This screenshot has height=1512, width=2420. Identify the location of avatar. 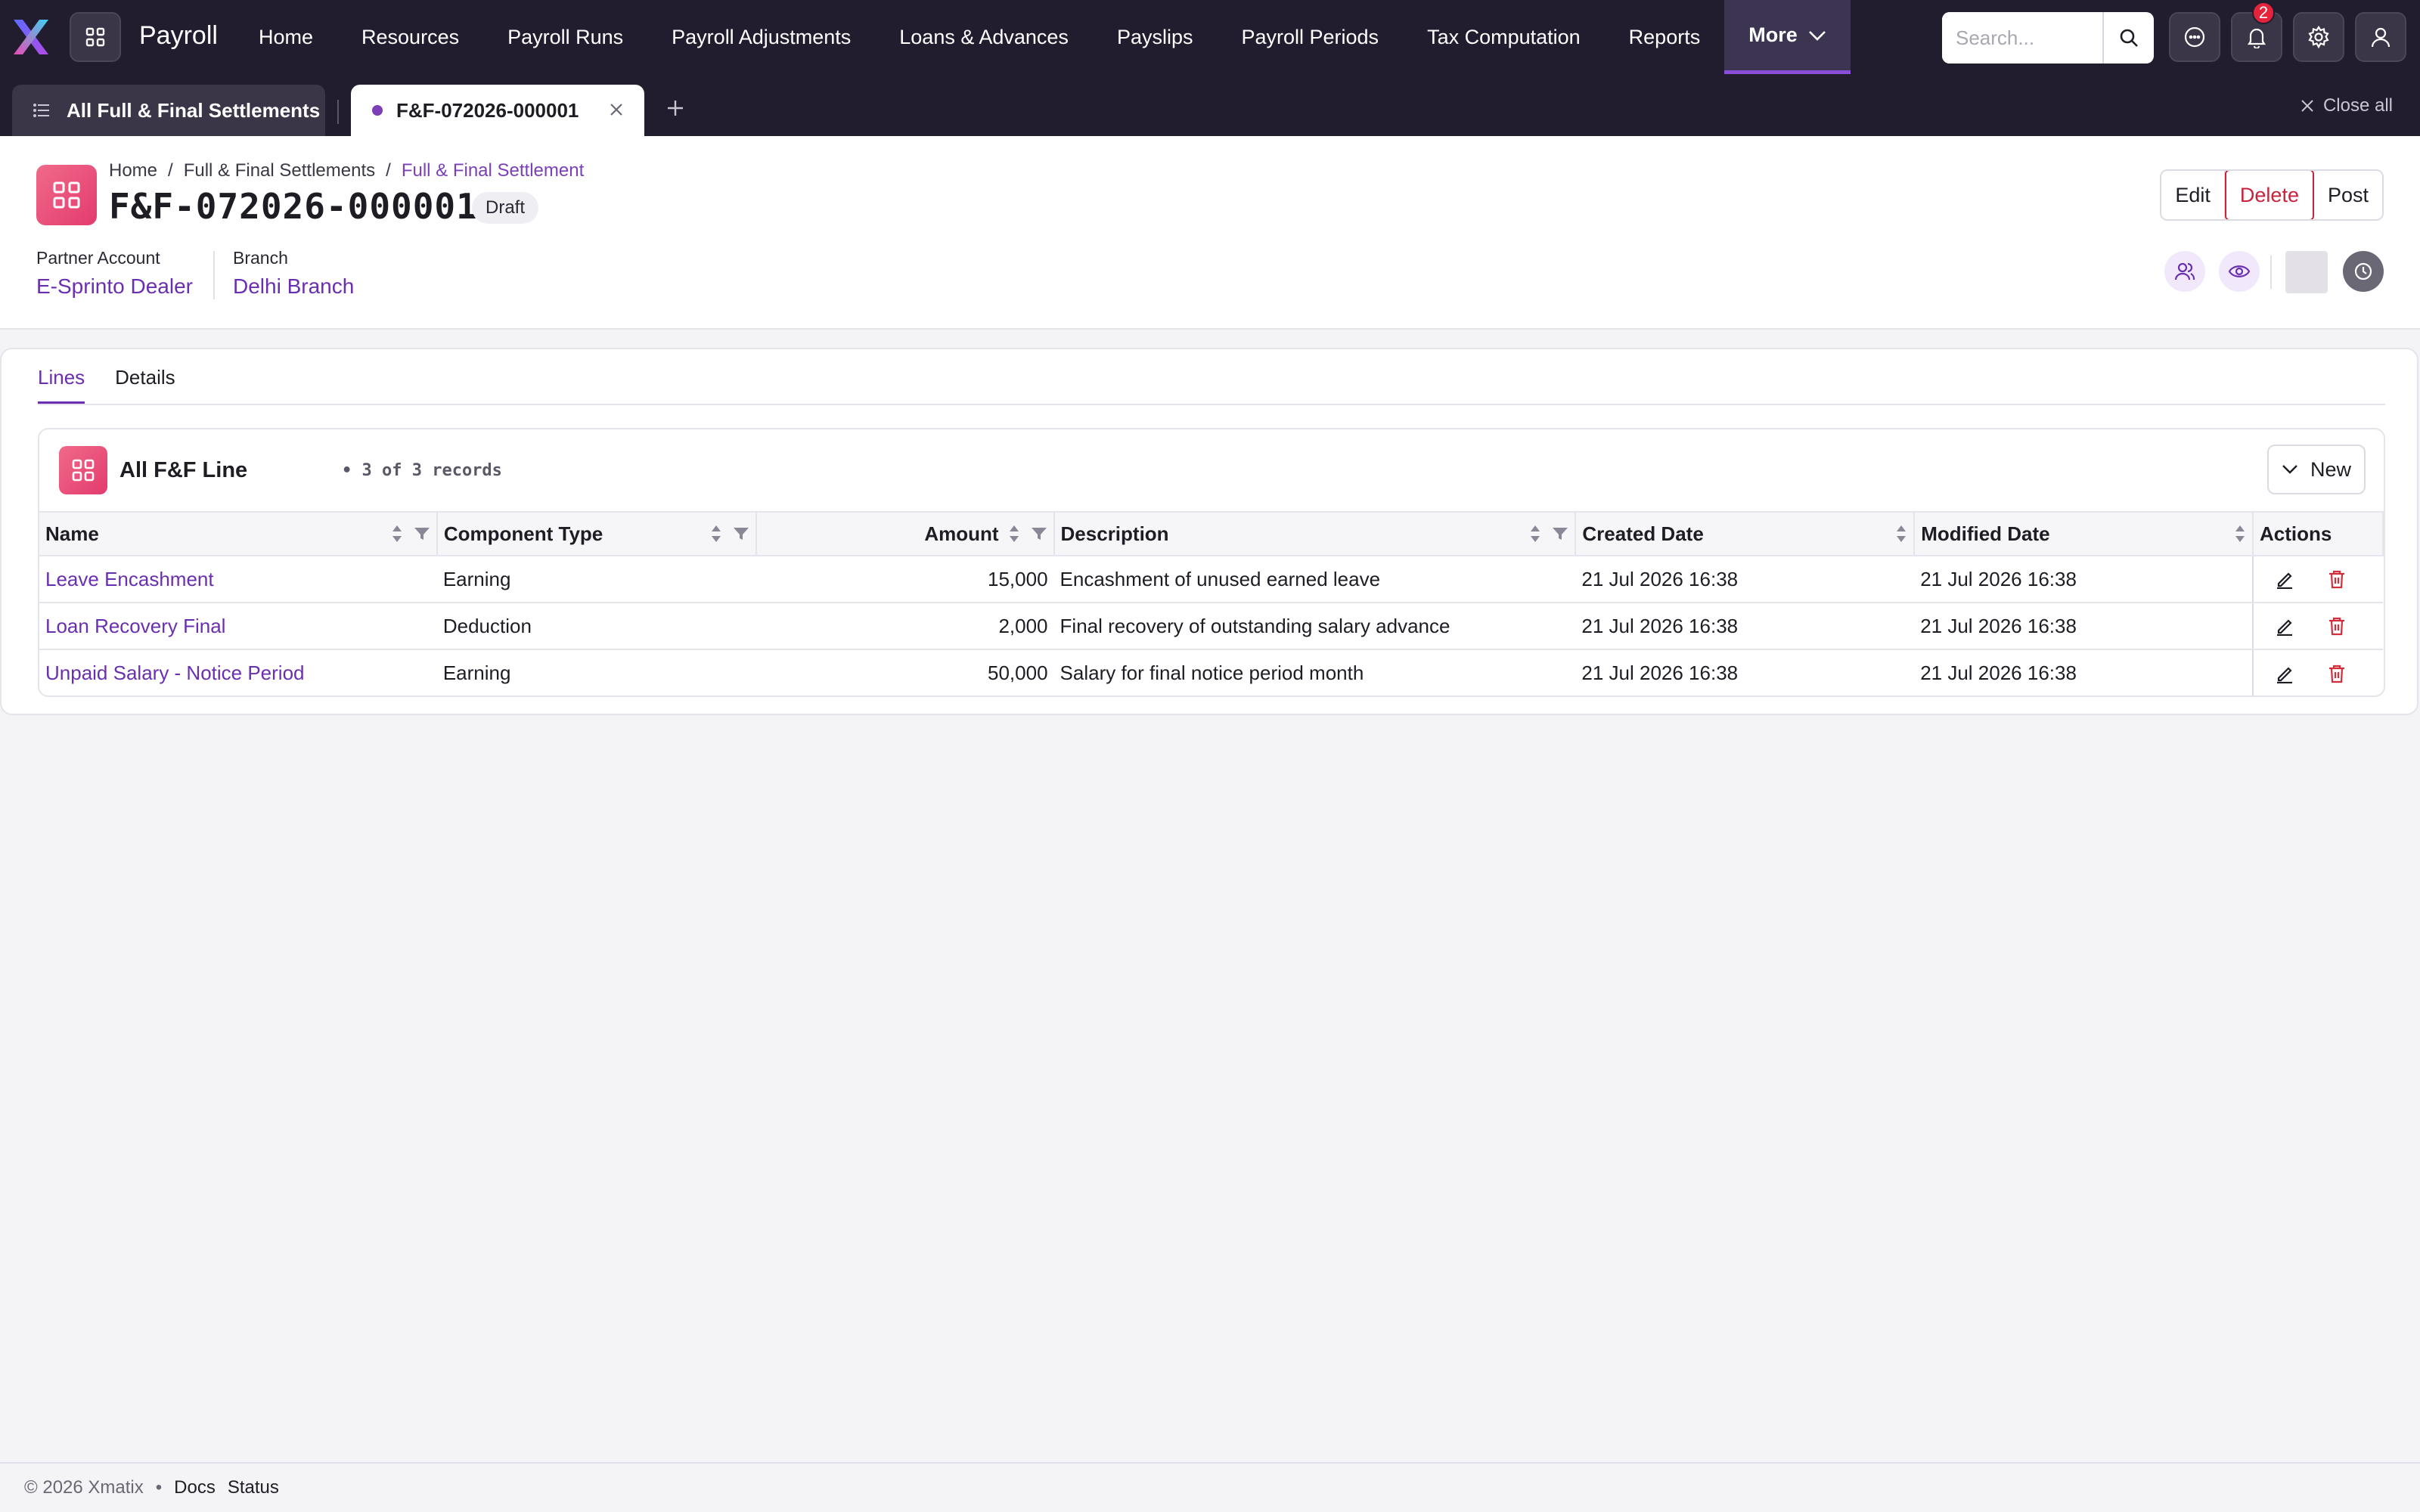
(2306, 272).